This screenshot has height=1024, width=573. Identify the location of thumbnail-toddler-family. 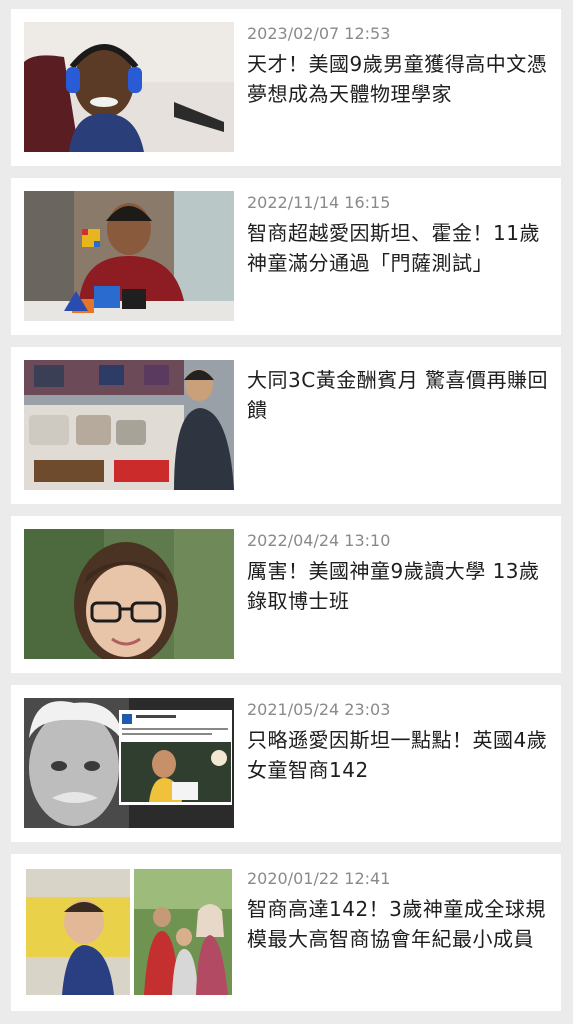
(129, 932).